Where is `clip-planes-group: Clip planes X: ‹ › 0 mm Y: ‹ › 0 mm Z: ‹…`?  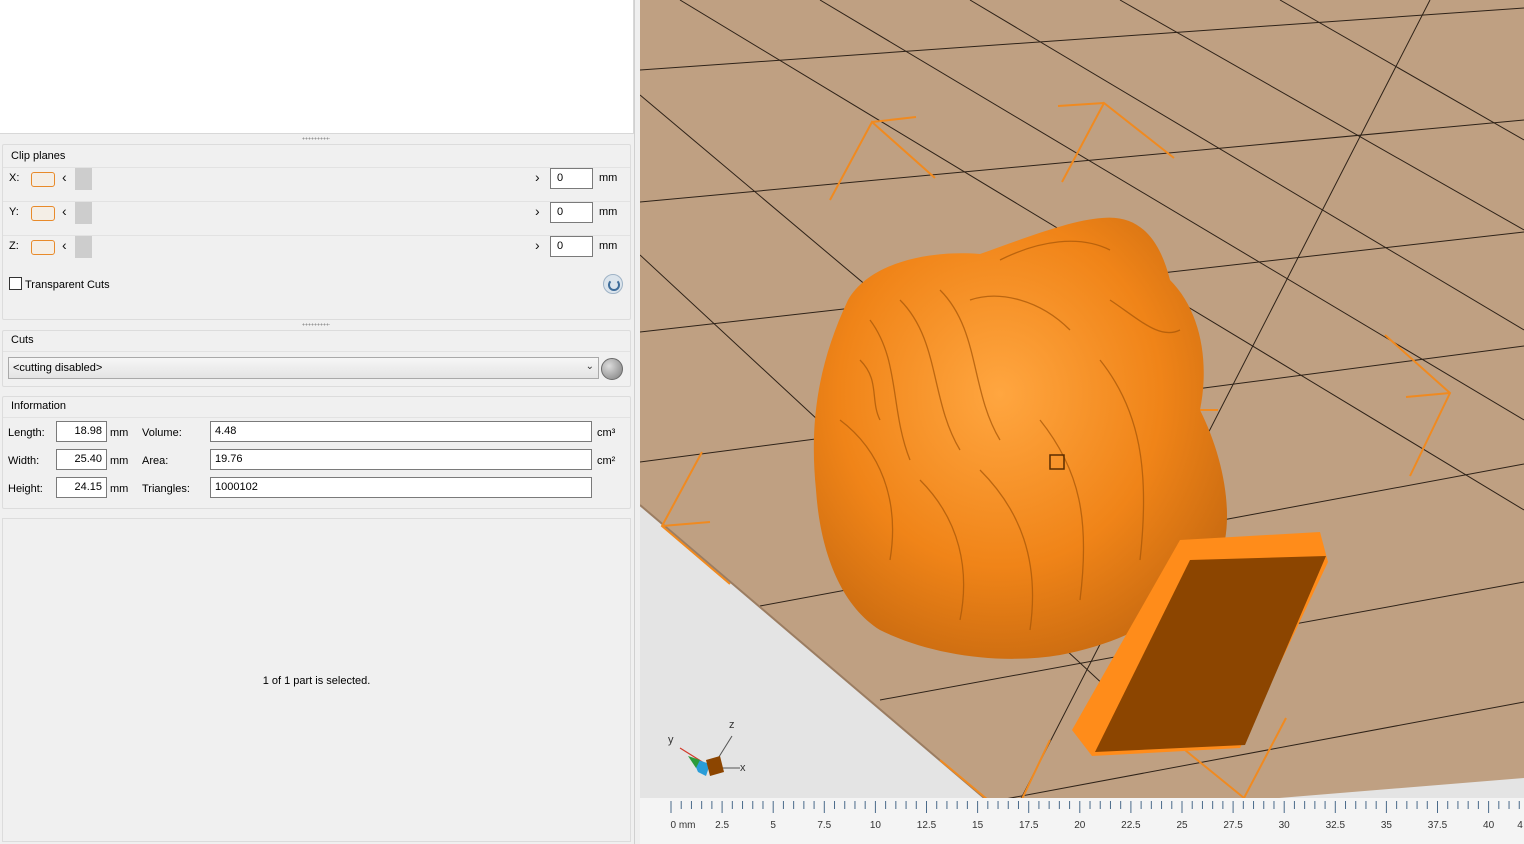
clip-planes-group: Clip planes X: ‹ › 0 mm Y: ‹ › 0 mm Z: ‹… is located at coordinates (316, 232).